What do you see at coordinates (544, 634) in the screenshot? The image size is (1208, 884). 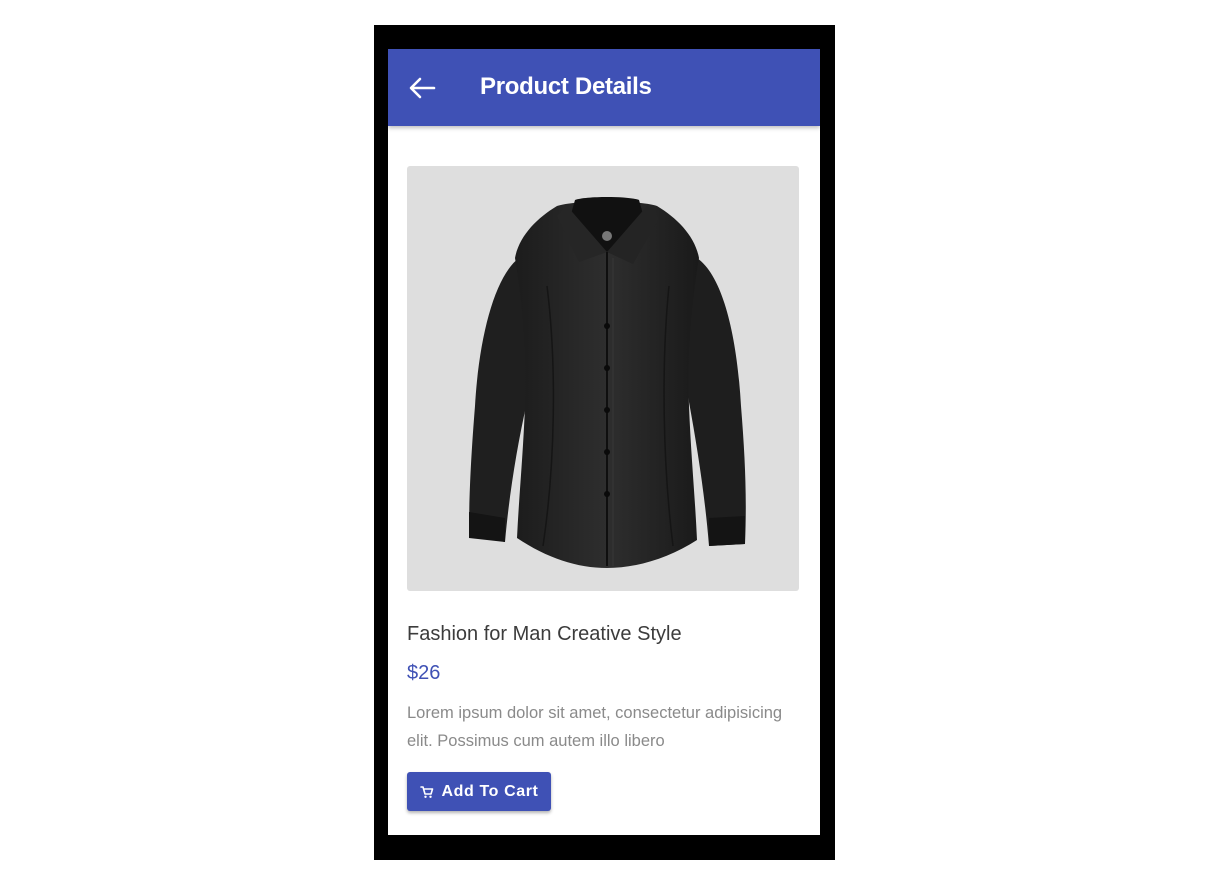 I see `product-name: Fashion for Man Creative Style` at bounding box center [544, 634].